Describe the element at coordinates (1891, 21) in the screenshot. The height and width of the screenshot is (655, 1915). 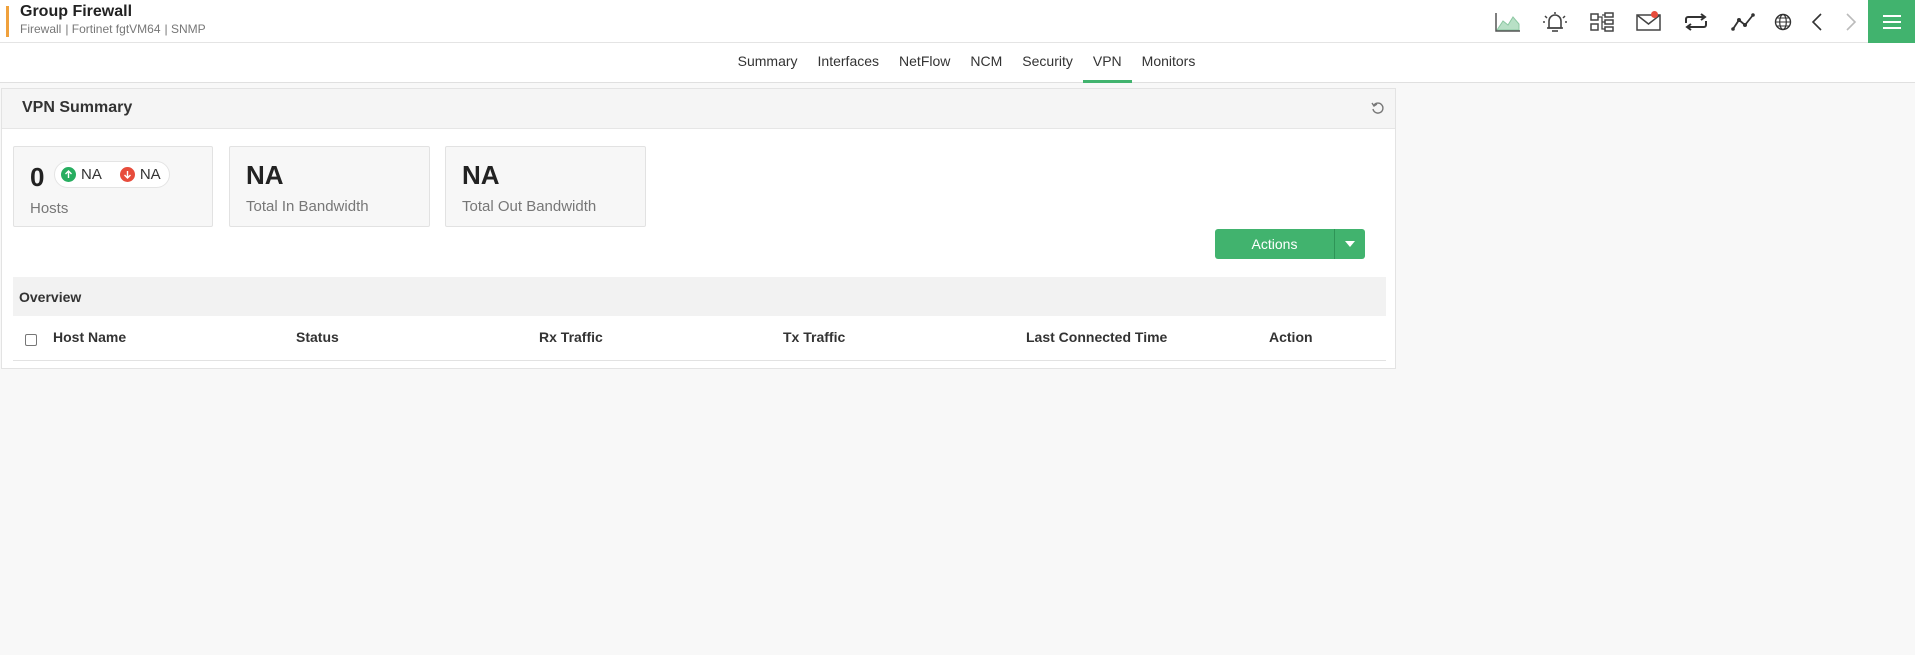
I see `hamburger-menu-icon` at that location.